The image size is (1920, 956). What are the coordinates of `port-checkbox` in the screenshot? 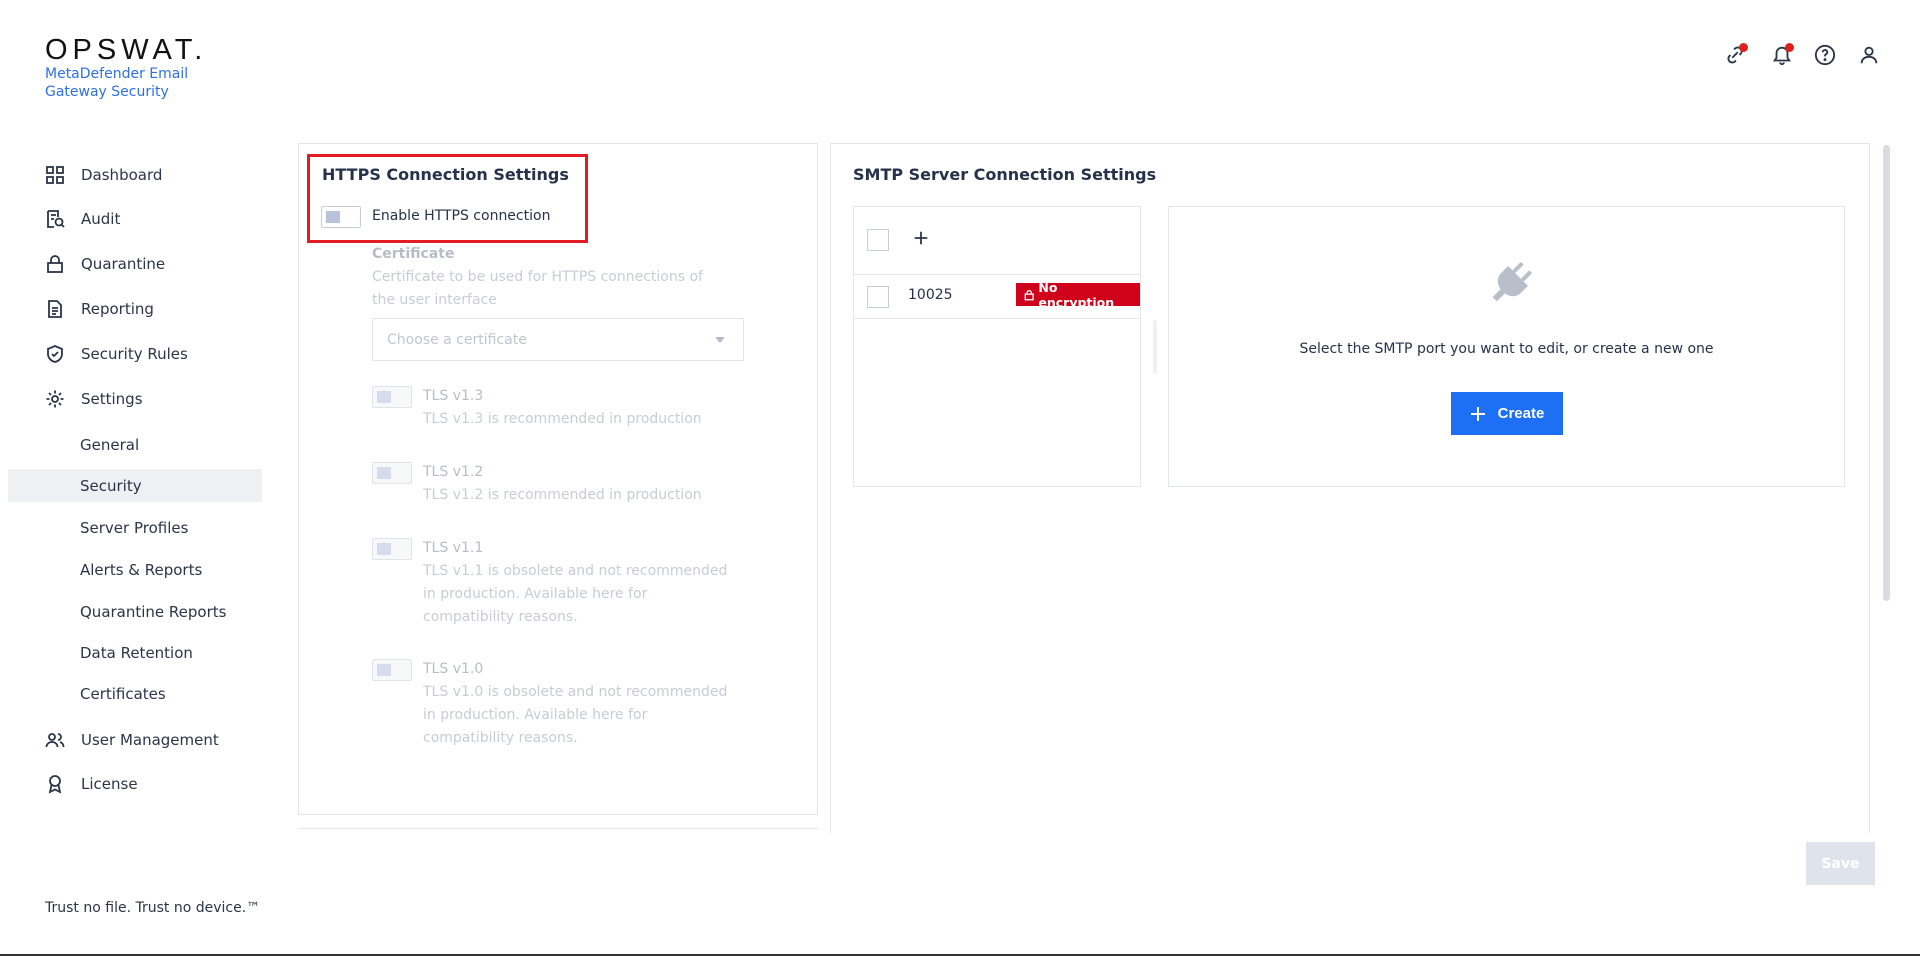 It's located at (878, 297).